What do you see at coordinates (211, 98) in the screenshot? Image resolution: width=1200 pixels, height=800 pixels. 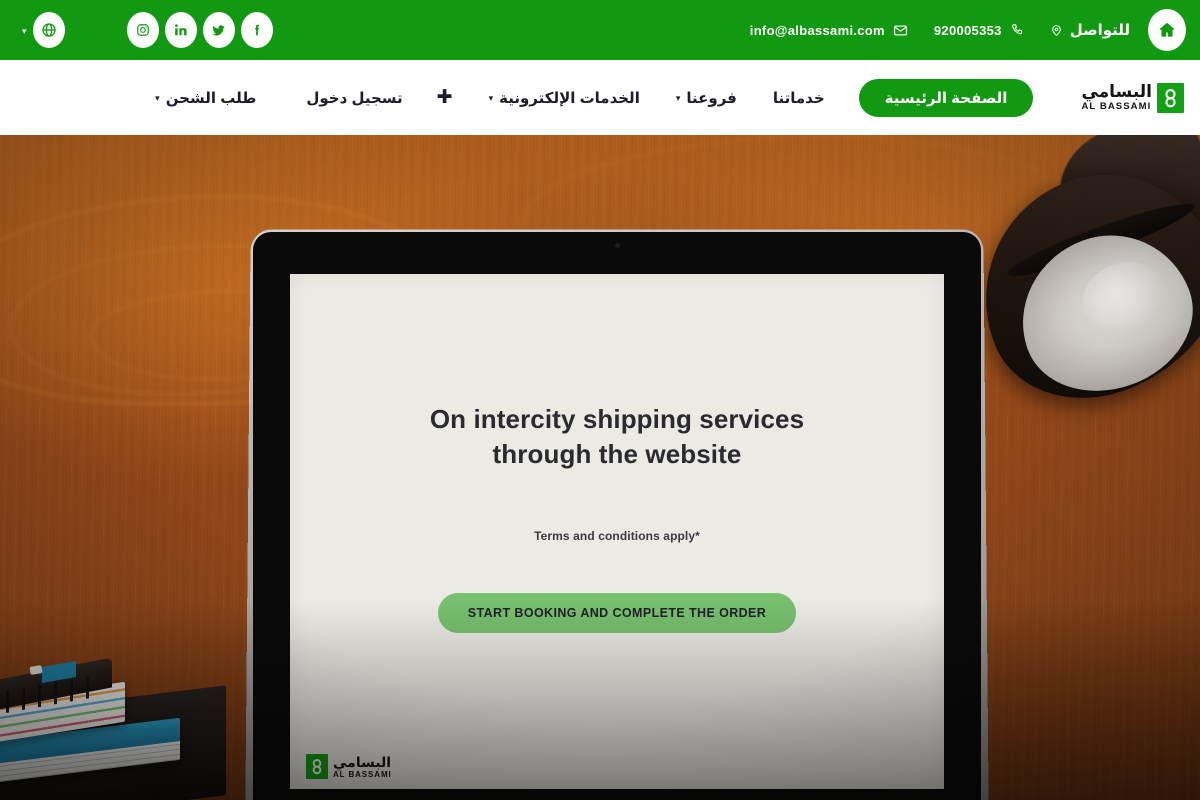 I see `nav-item-shipping-request-label: طلب الشحن` at bounding box center [211, 98].